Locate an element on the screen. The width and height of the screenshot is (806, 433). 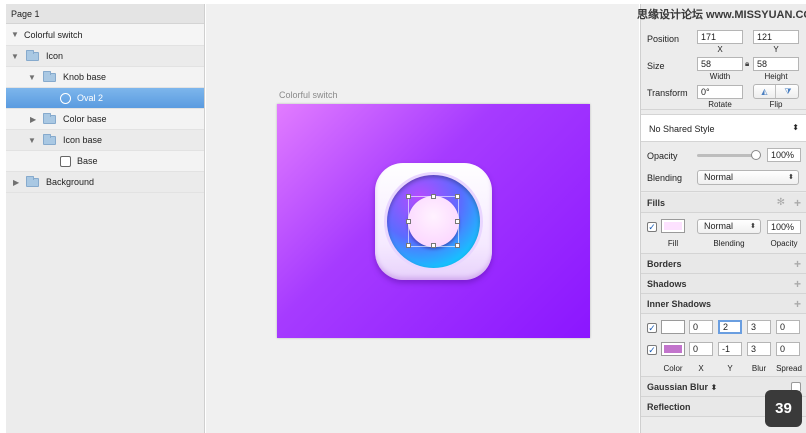
flip-vertical-icon: ⧩ is located at coordinates (788, 91).